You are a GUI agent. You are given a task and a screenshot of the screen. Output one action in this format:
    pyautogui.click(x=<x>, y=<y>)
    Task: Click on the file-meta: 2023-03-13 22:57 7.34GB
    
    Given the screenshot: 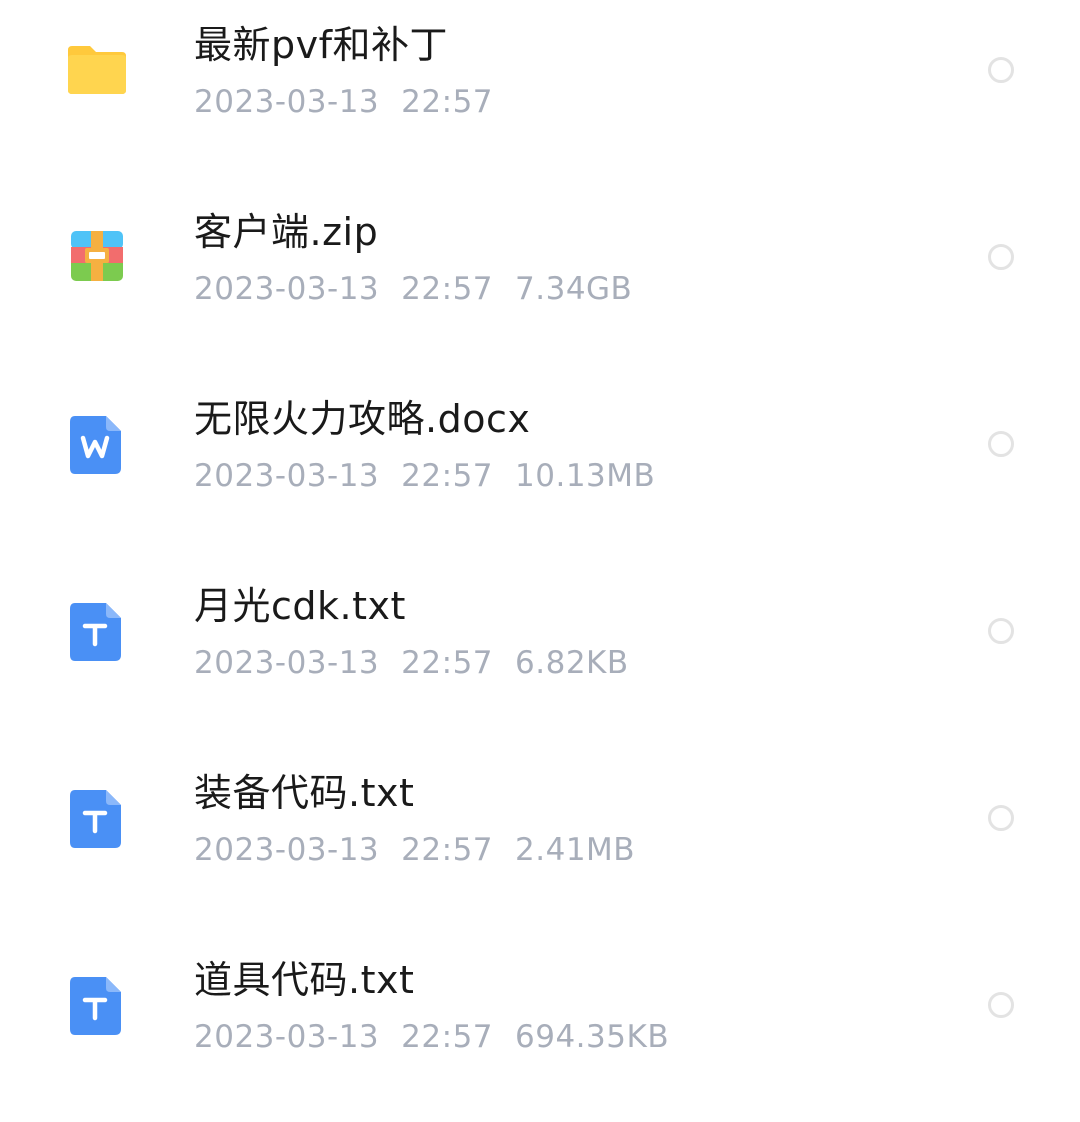 What is the action you would take?
    pyautogui.click(x=413, y=289)
    